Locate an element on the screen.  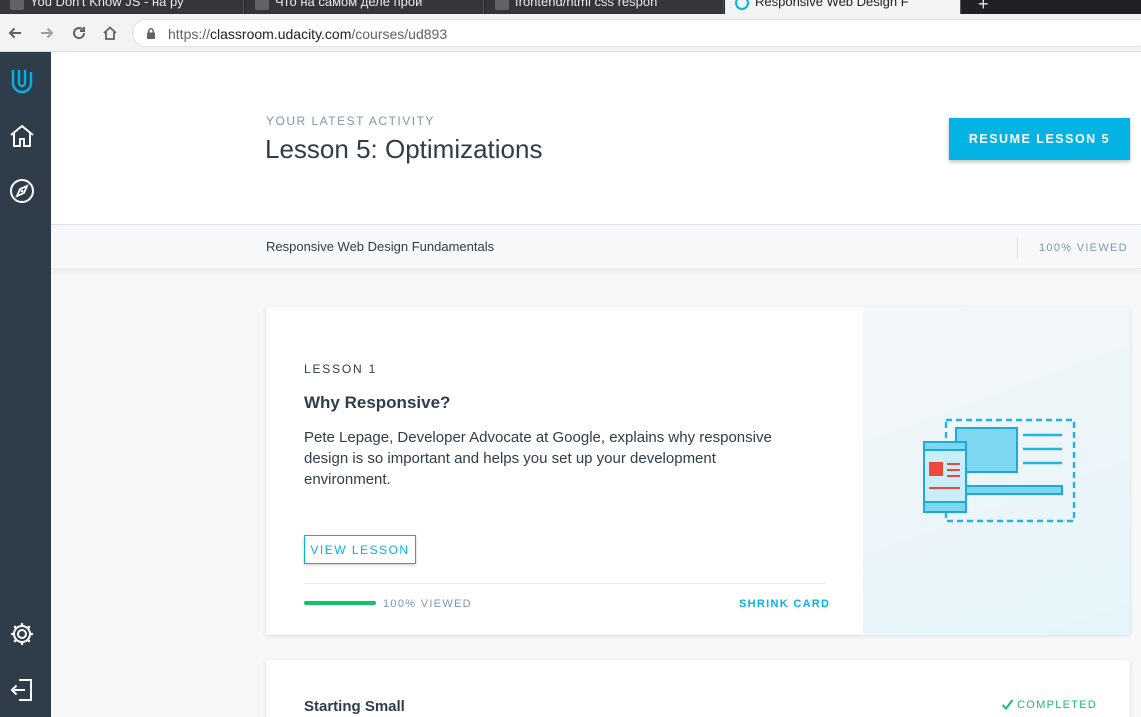
browser-tab: Что на самом деле прои is located at coordinates (364, 7).